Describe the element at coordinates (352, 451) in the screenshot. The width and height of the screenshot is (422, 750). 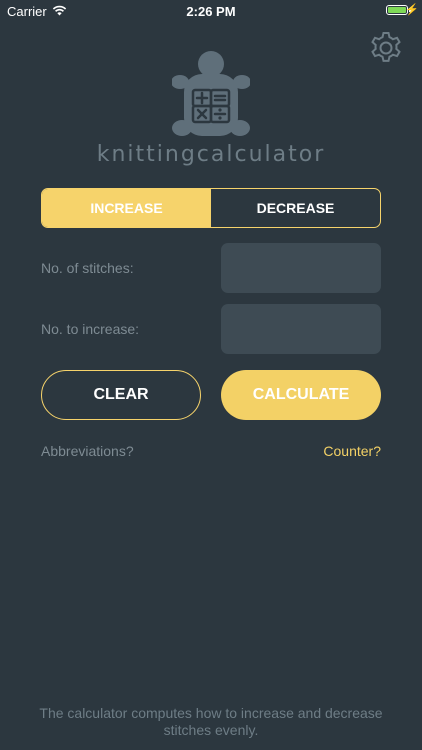
I see `counter-link: Counter?` at that location.